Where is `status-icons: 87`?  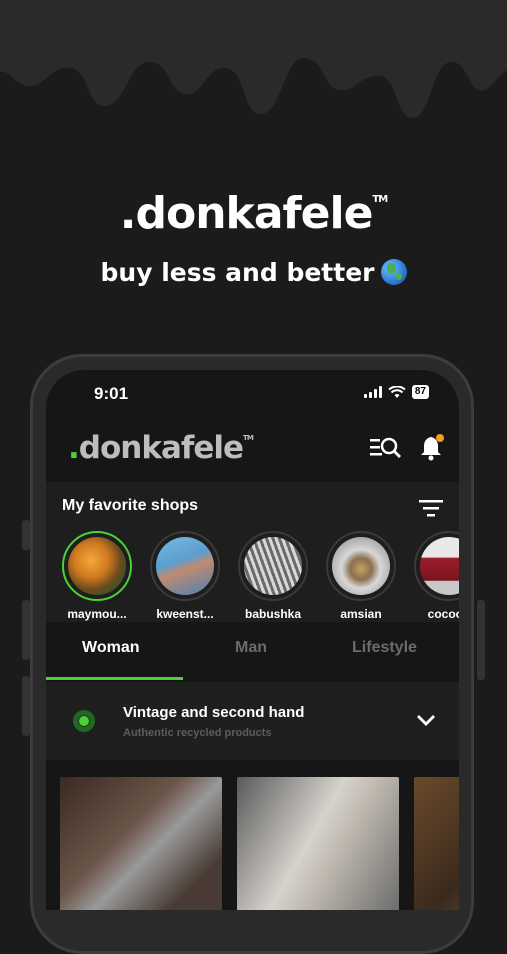 status-icons: 87 is located at coordinates (396, 392).